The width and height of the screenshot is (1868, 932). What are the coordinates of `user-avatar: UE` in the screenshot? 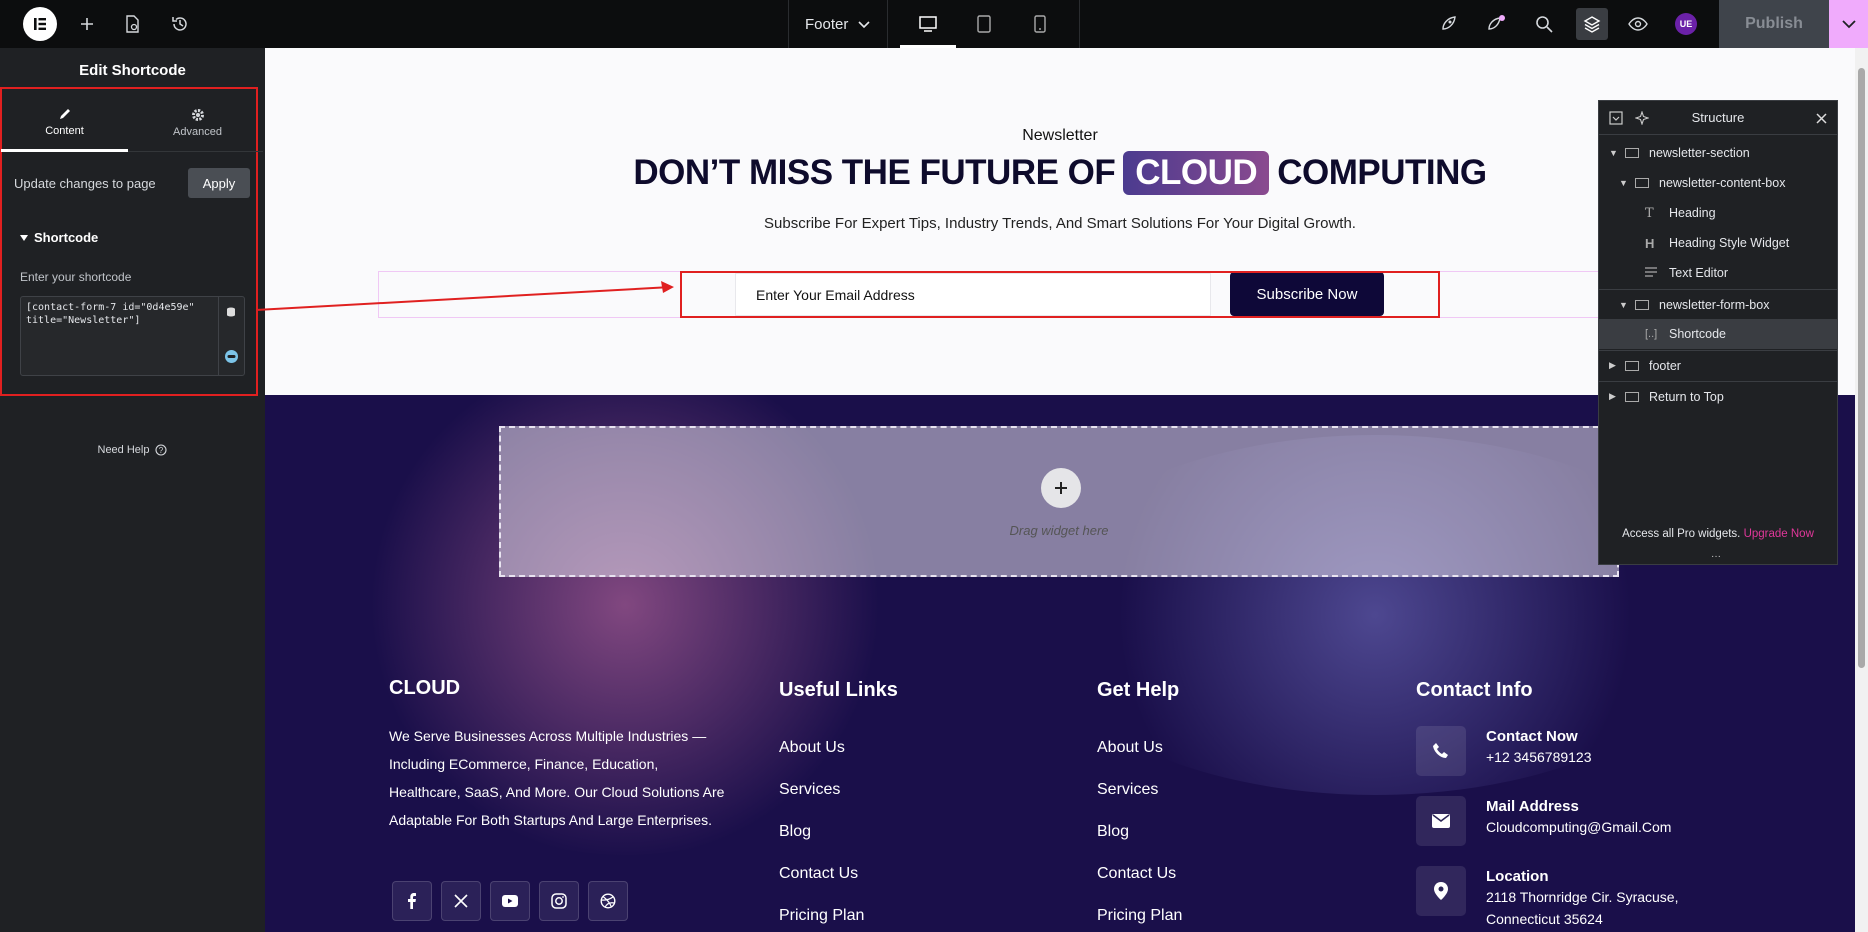 It's located at (1686, 24).